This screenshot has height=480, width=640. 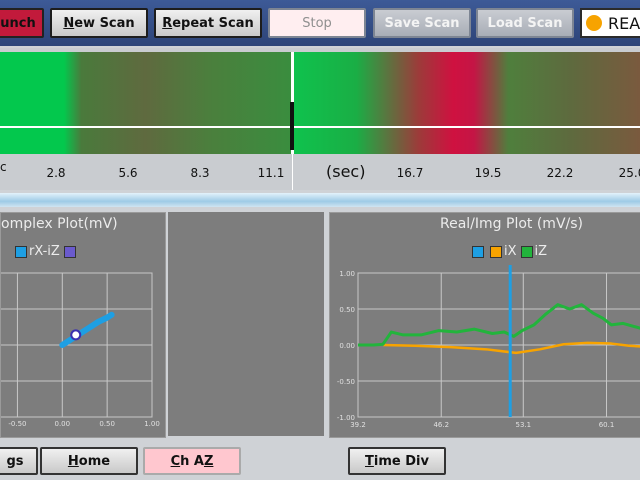 I want to click on time-div-label: ime Div, so click(x=401, y=461).